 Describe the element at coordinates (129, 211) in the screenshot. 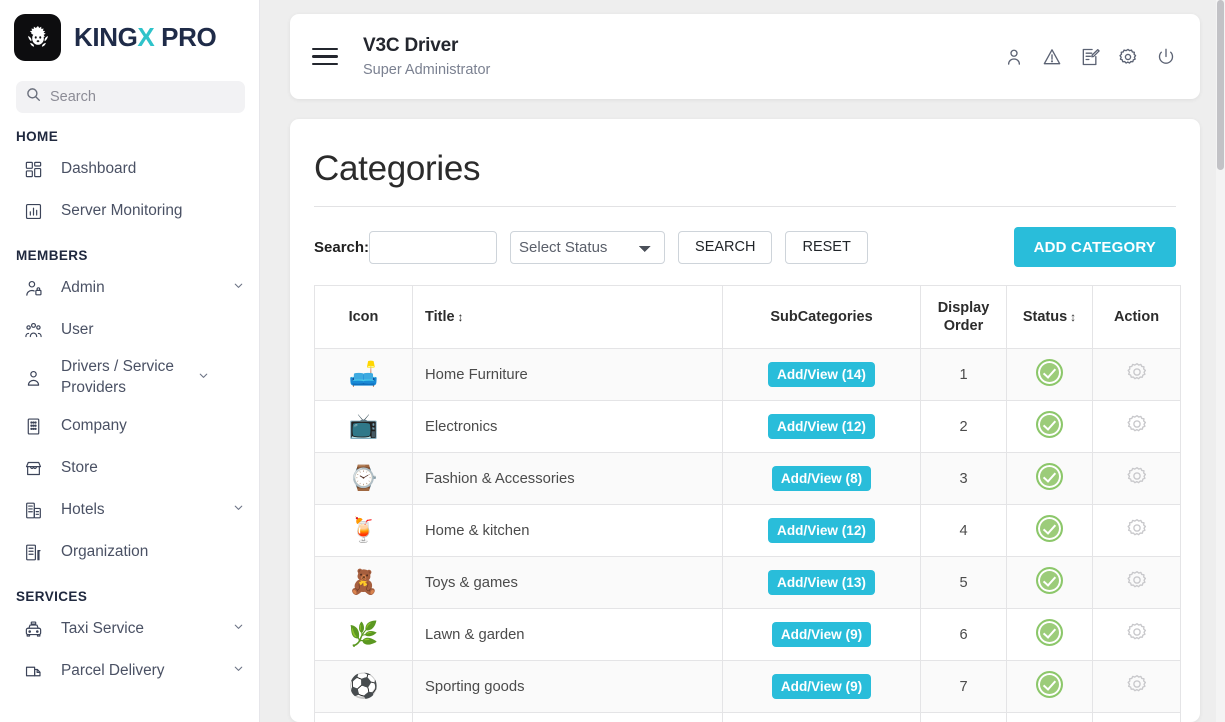

I see `sidebar-item-server-monitoring: Server Monitoring` at that location.